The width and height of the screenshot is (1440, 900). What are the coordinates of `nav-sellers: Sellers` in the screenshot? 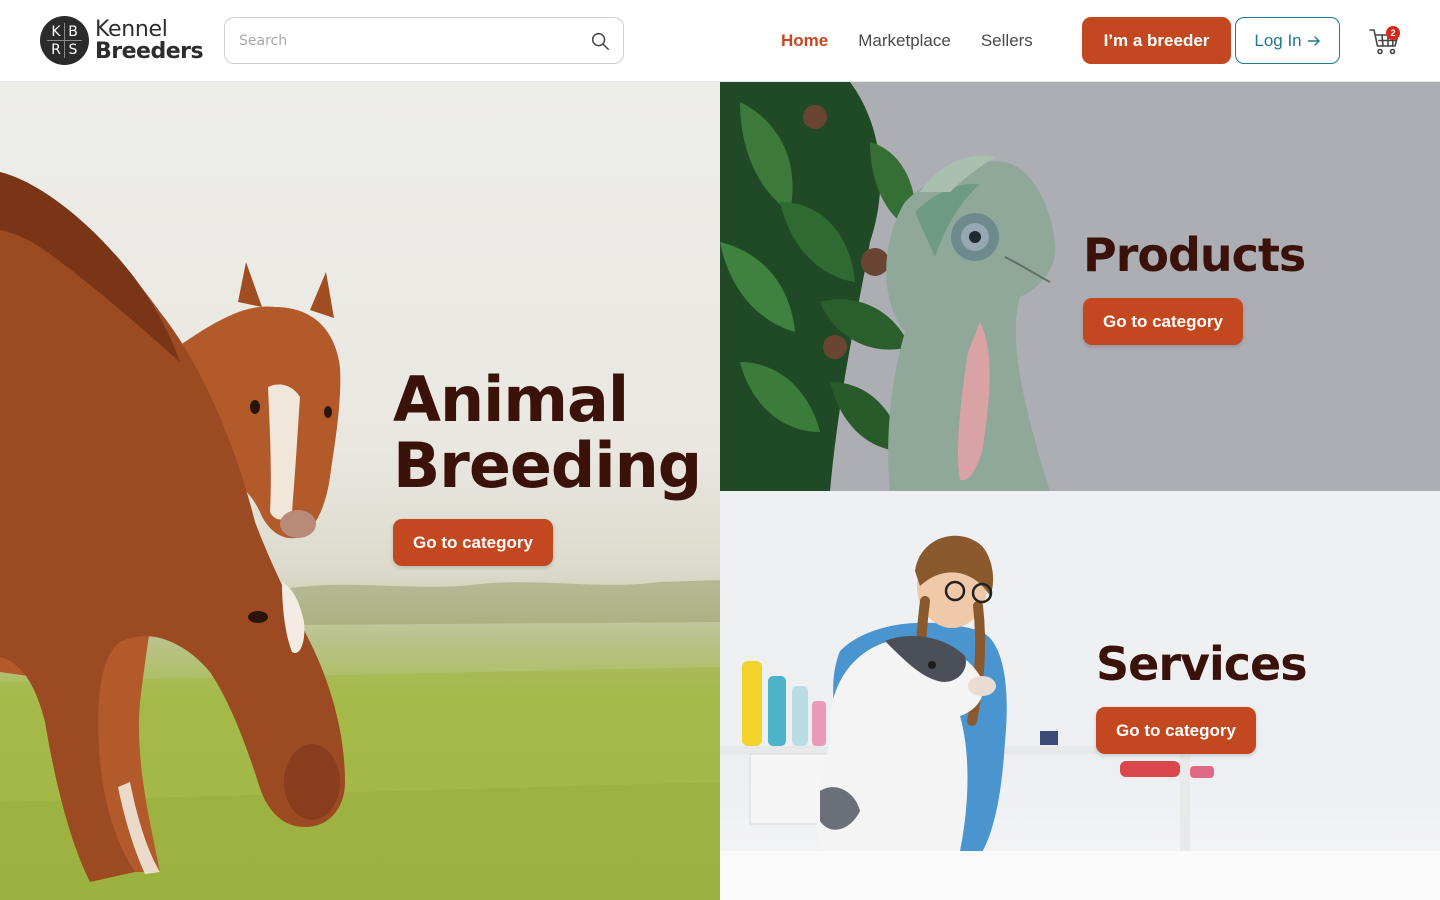 It's located at (1007, 41).